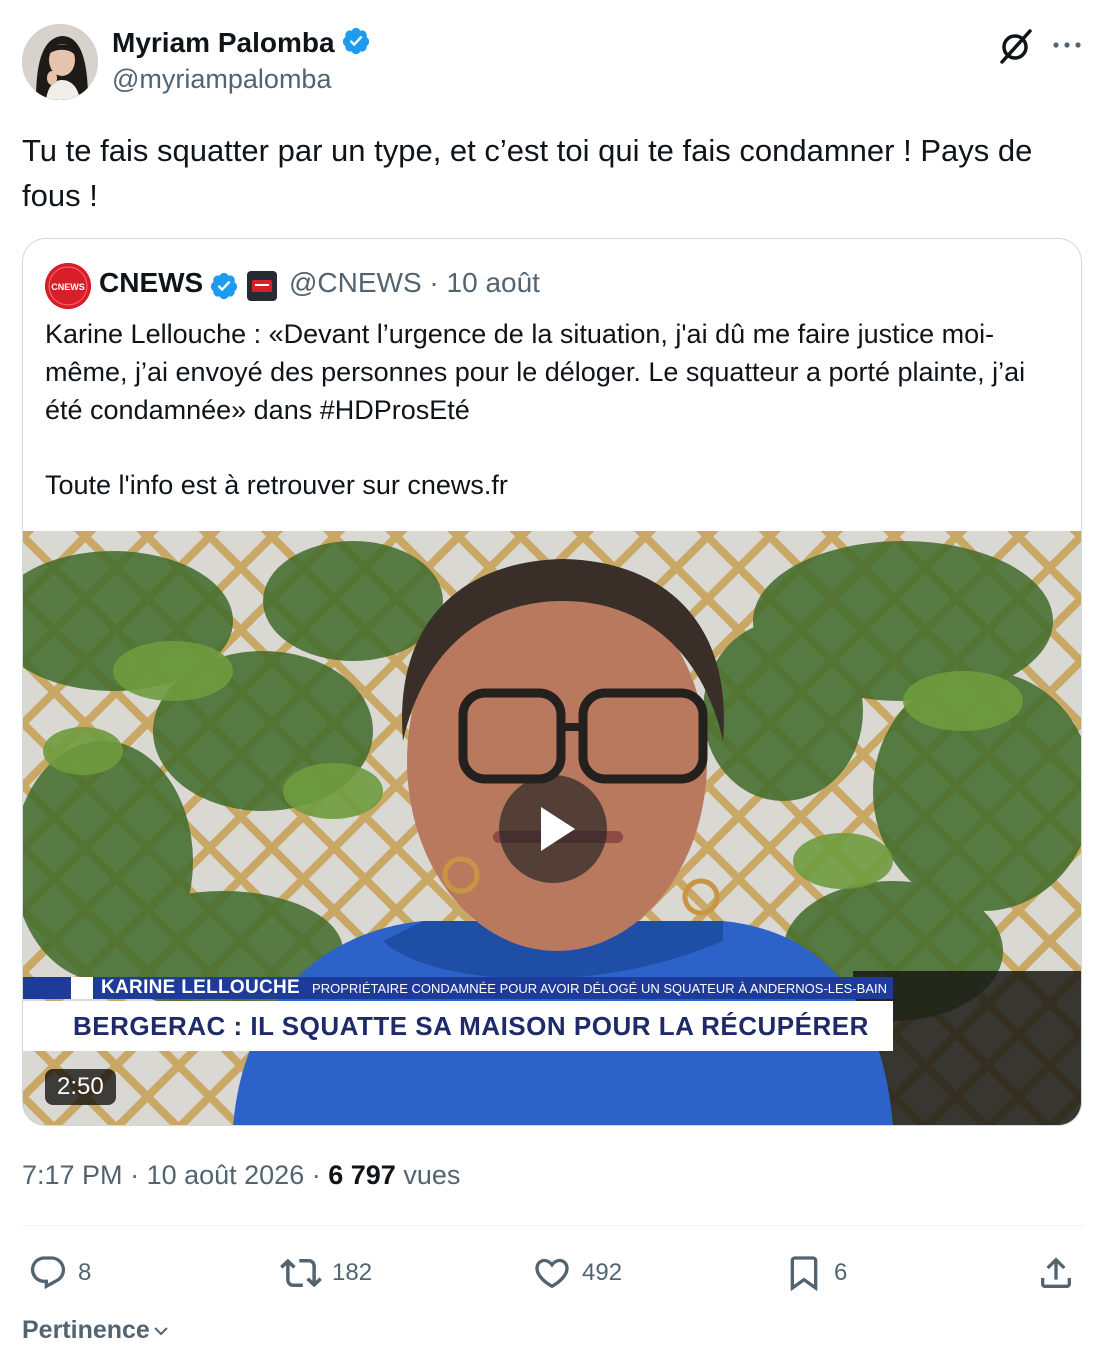 This screenshot has height=1365, width=1113. Describe the element at coordinates (221, 79) in the screenshot. I see `author-handle: @myriampalomba` at that location.